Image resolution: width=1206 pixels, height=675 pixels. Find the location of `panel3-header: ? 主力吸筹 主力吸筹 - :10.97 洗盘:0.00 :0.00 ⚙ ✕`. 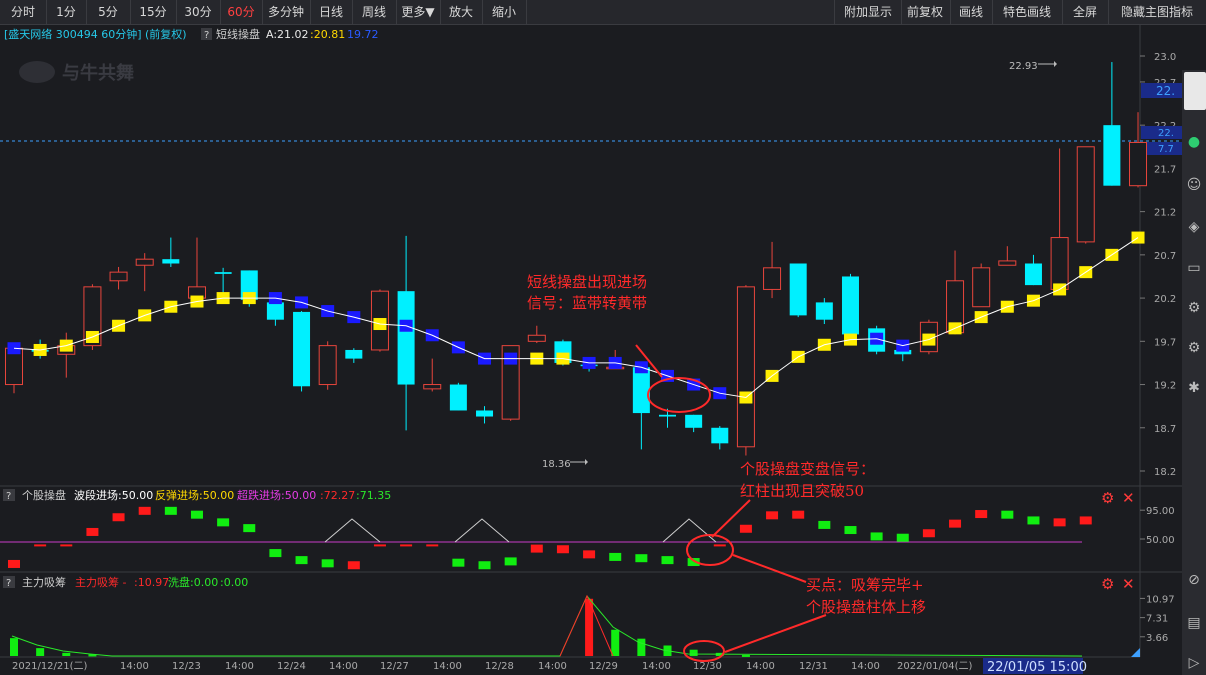

panel3-header: ? 主力吸筹 主力吸筹 - :10.97 洗盘:0.00 :0.00 ⚙ ✕ is located at coordinates (569, 584).